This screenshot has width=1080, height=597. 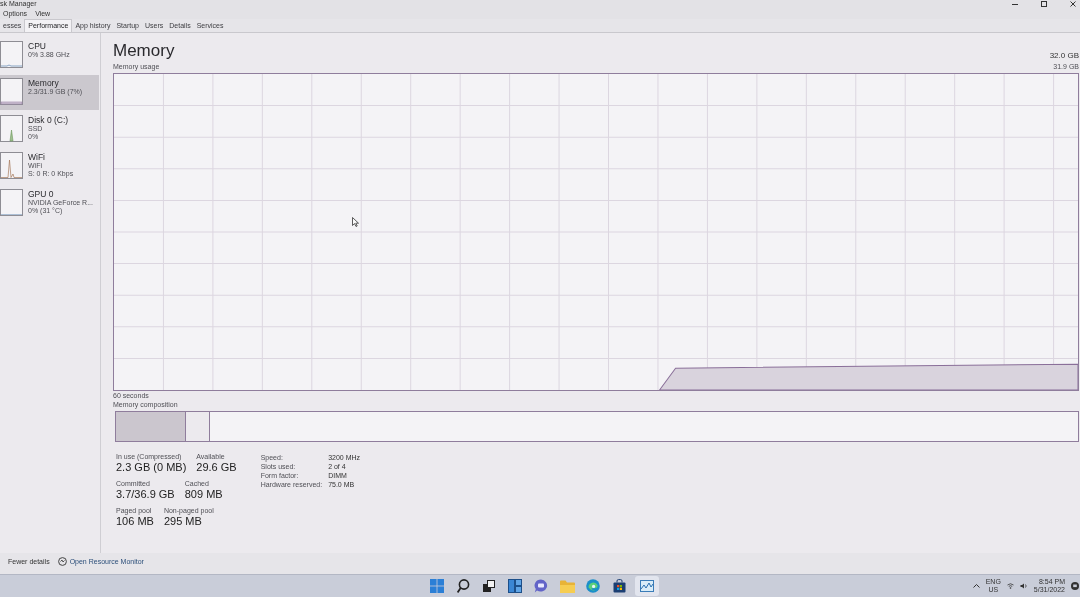 What do you see at coordinates (976, 586) in the screenshot?
I see `chevron-up-icon` at bounding box center [976, 586].